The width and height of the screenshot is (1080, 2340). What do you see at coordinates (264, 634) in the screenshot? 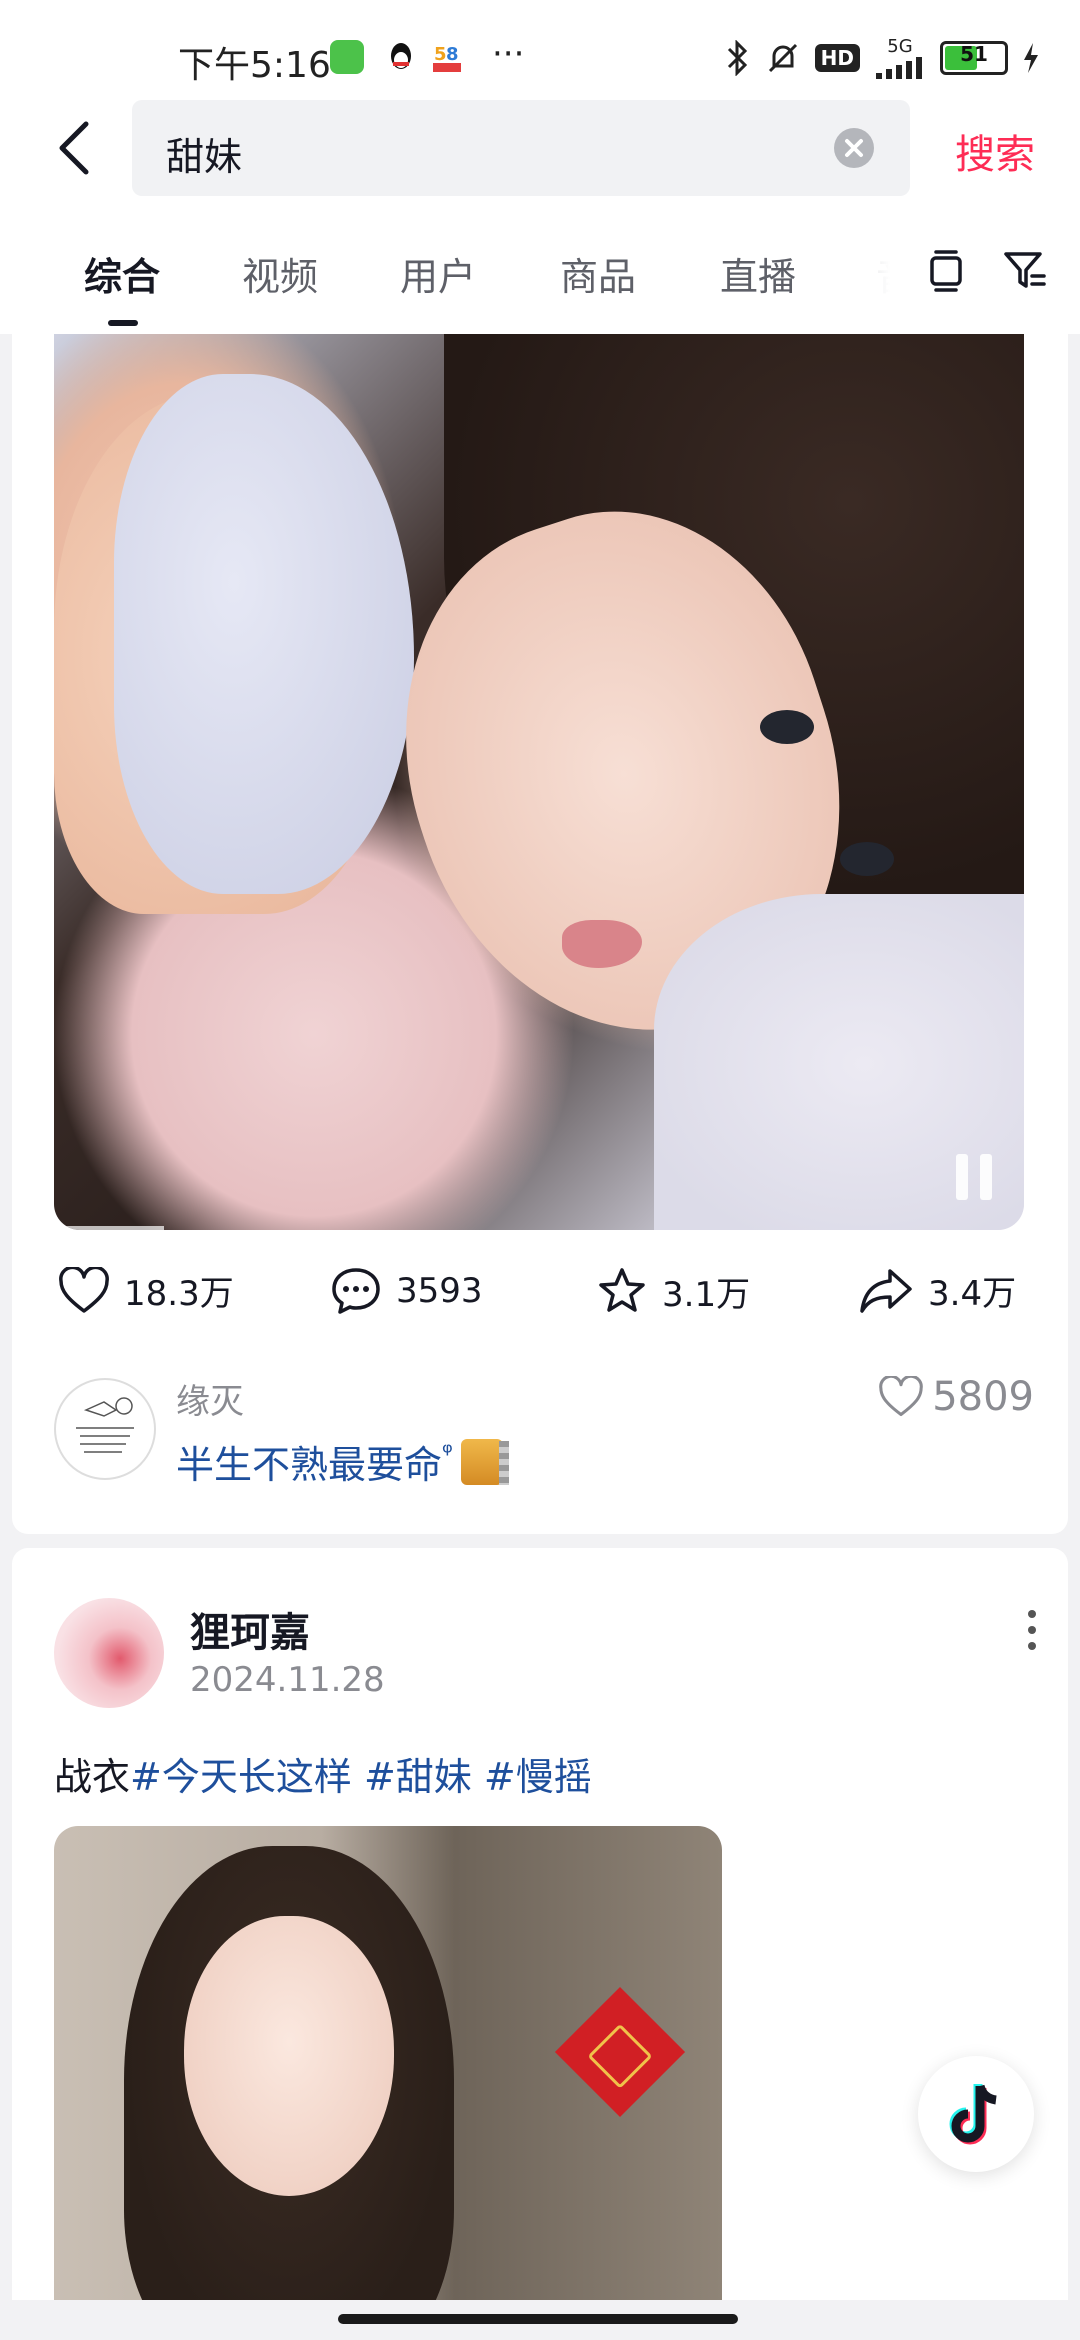
I see `video-sleeve-shape` at bounding box center [264, 634].